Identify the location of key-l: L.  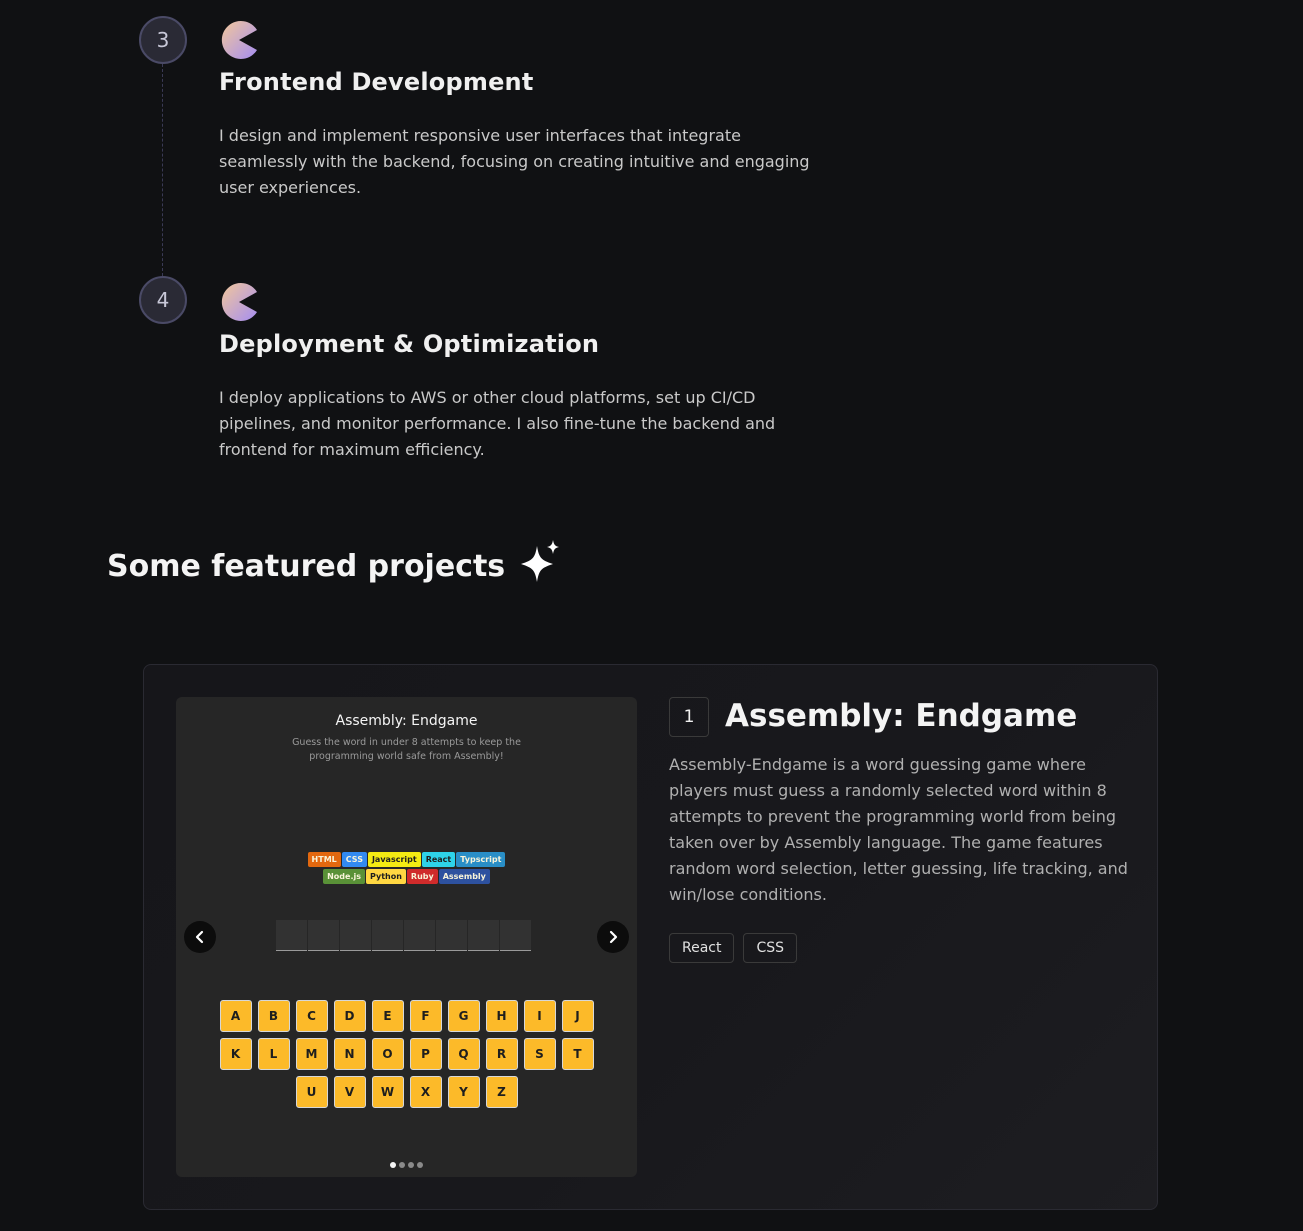
(273, 1054).